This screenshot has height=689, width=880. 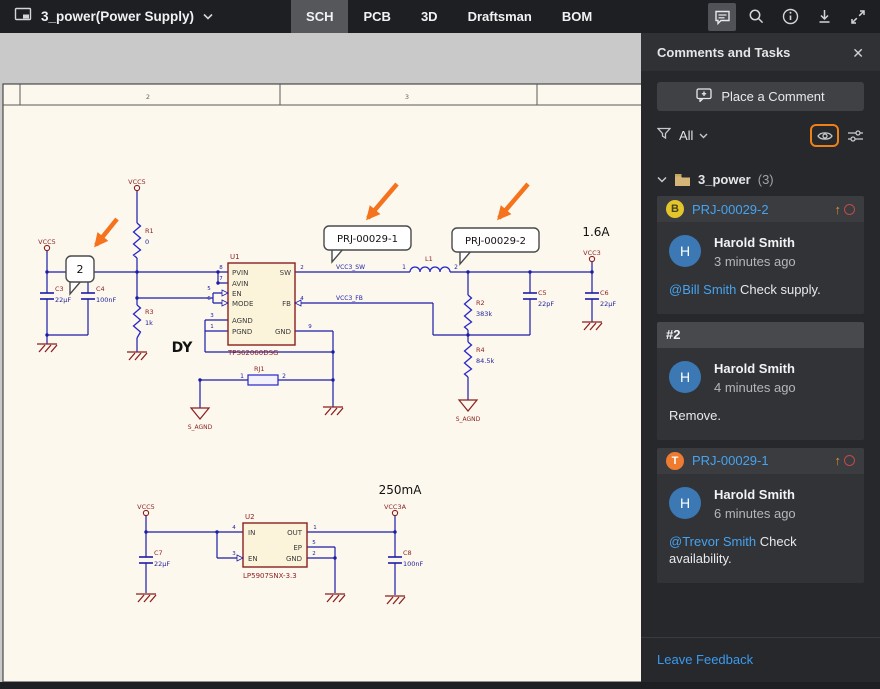 I want to click on annotation-dy: DY, so click(x=183, y=348).